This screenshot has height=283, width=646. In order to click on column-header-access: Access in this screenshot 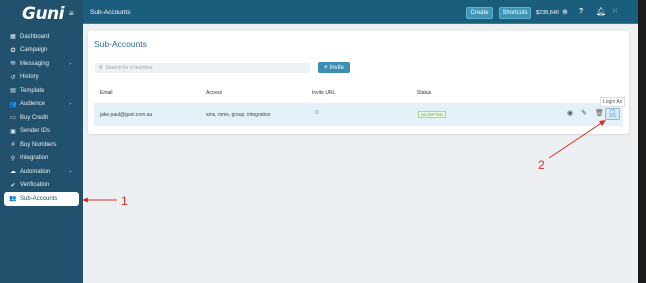, I will do `click(214, 93)`.